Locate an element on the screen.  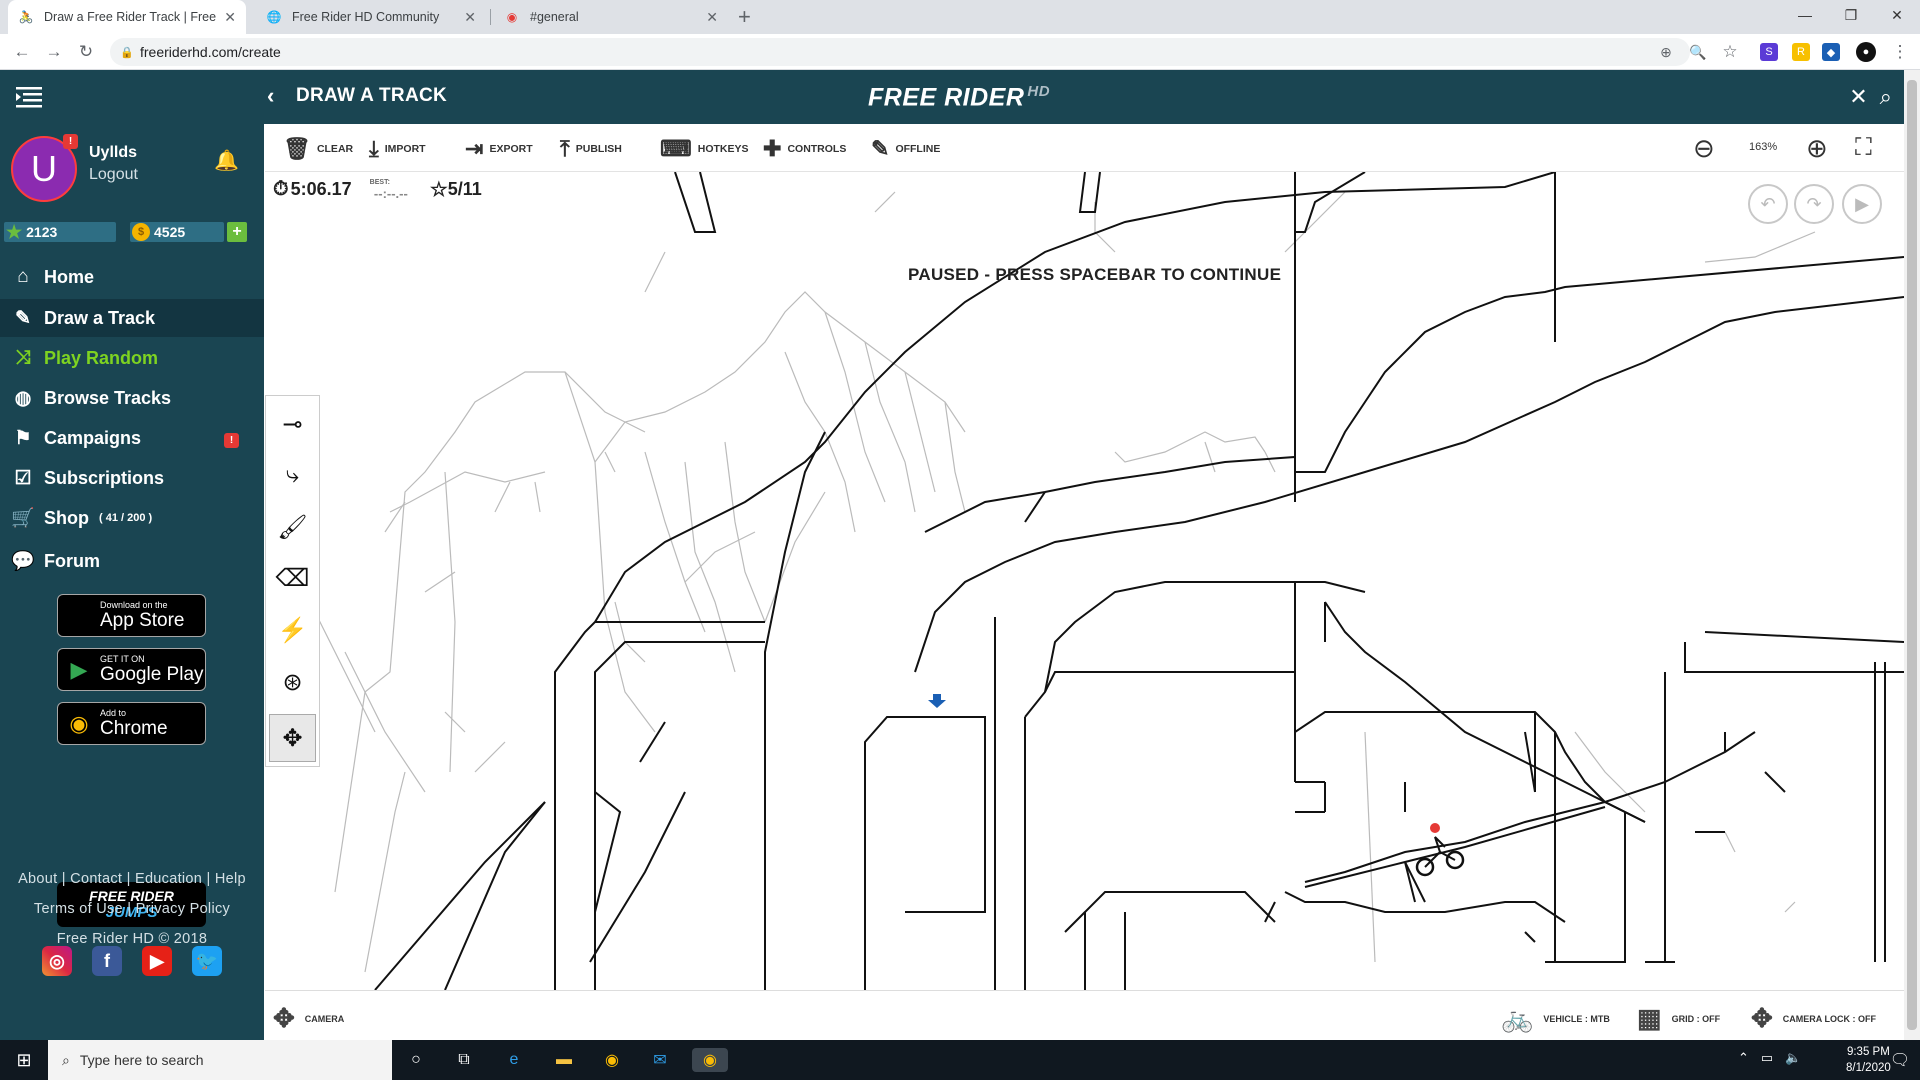
profile-avatar-icon: ● is located at coordinates (1866, 52).